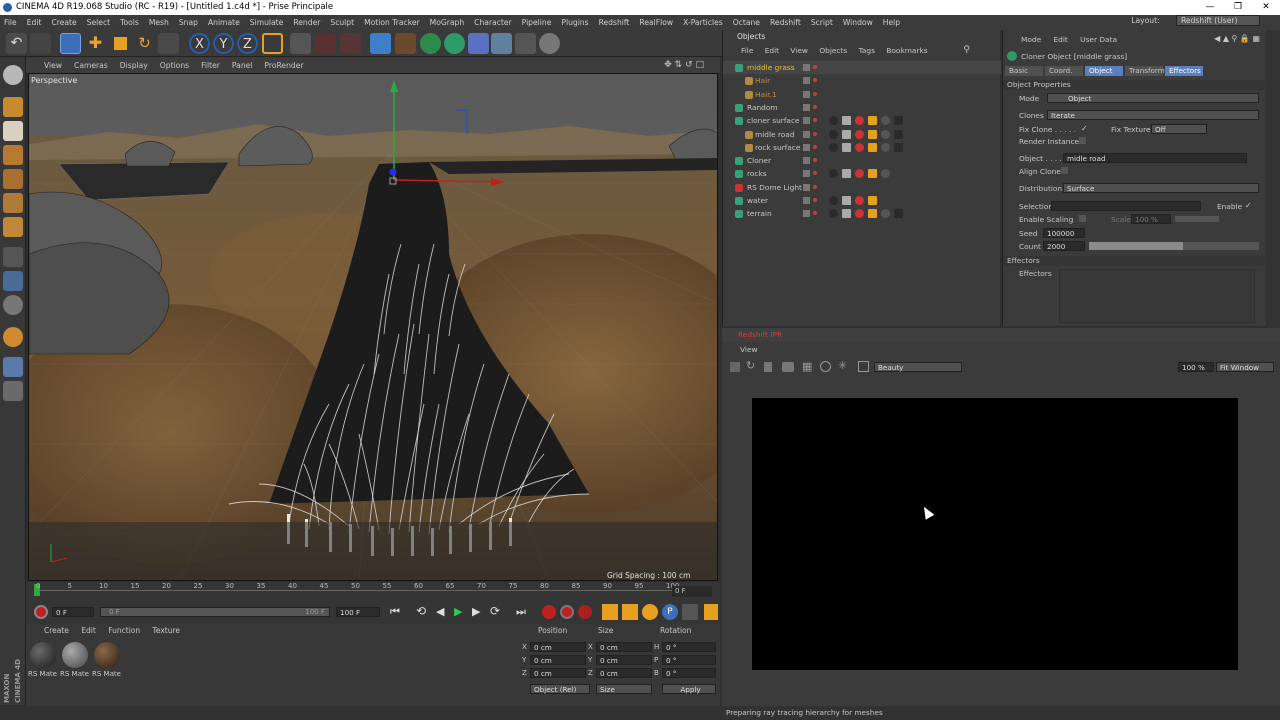 The image size is (1280, 720). What do you see at coordinates (53, 65) in the screenshot?
I see `viewport-menu-view: View` at bounding box center [53, 65].